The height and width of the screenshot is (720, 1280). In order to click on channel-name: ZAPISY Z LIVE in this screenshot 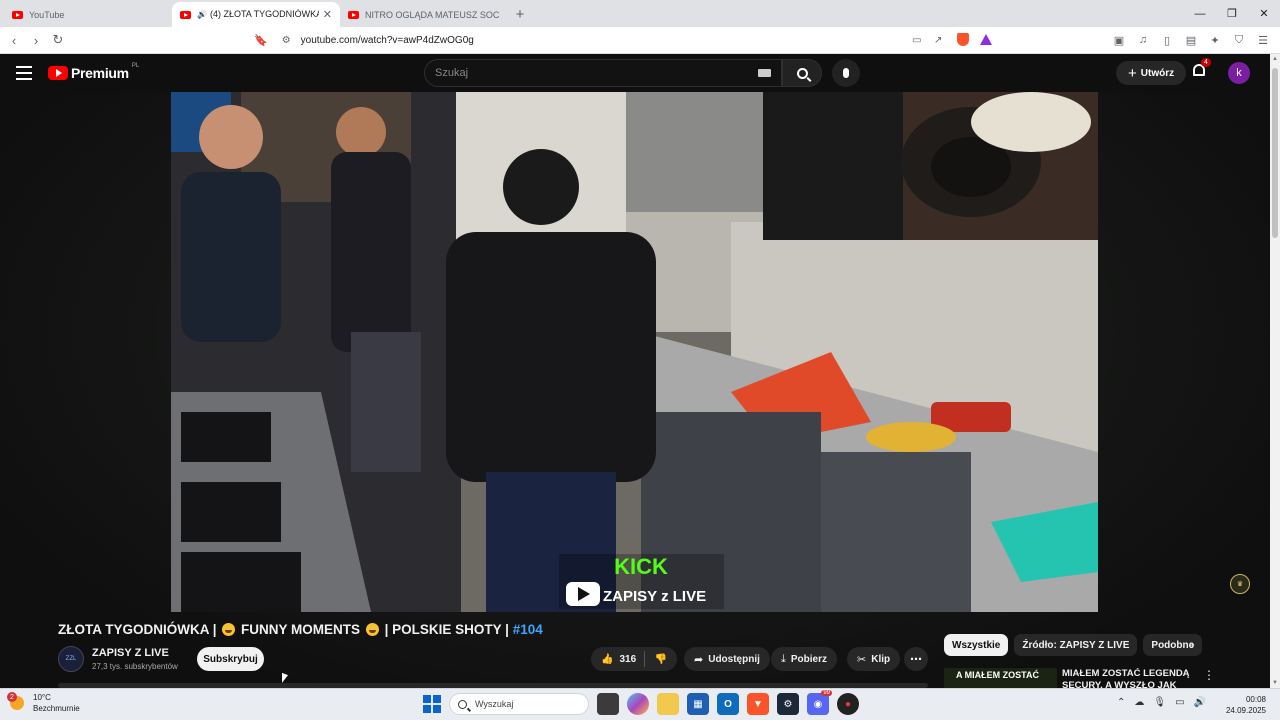, I will do `click(130, 653)`.